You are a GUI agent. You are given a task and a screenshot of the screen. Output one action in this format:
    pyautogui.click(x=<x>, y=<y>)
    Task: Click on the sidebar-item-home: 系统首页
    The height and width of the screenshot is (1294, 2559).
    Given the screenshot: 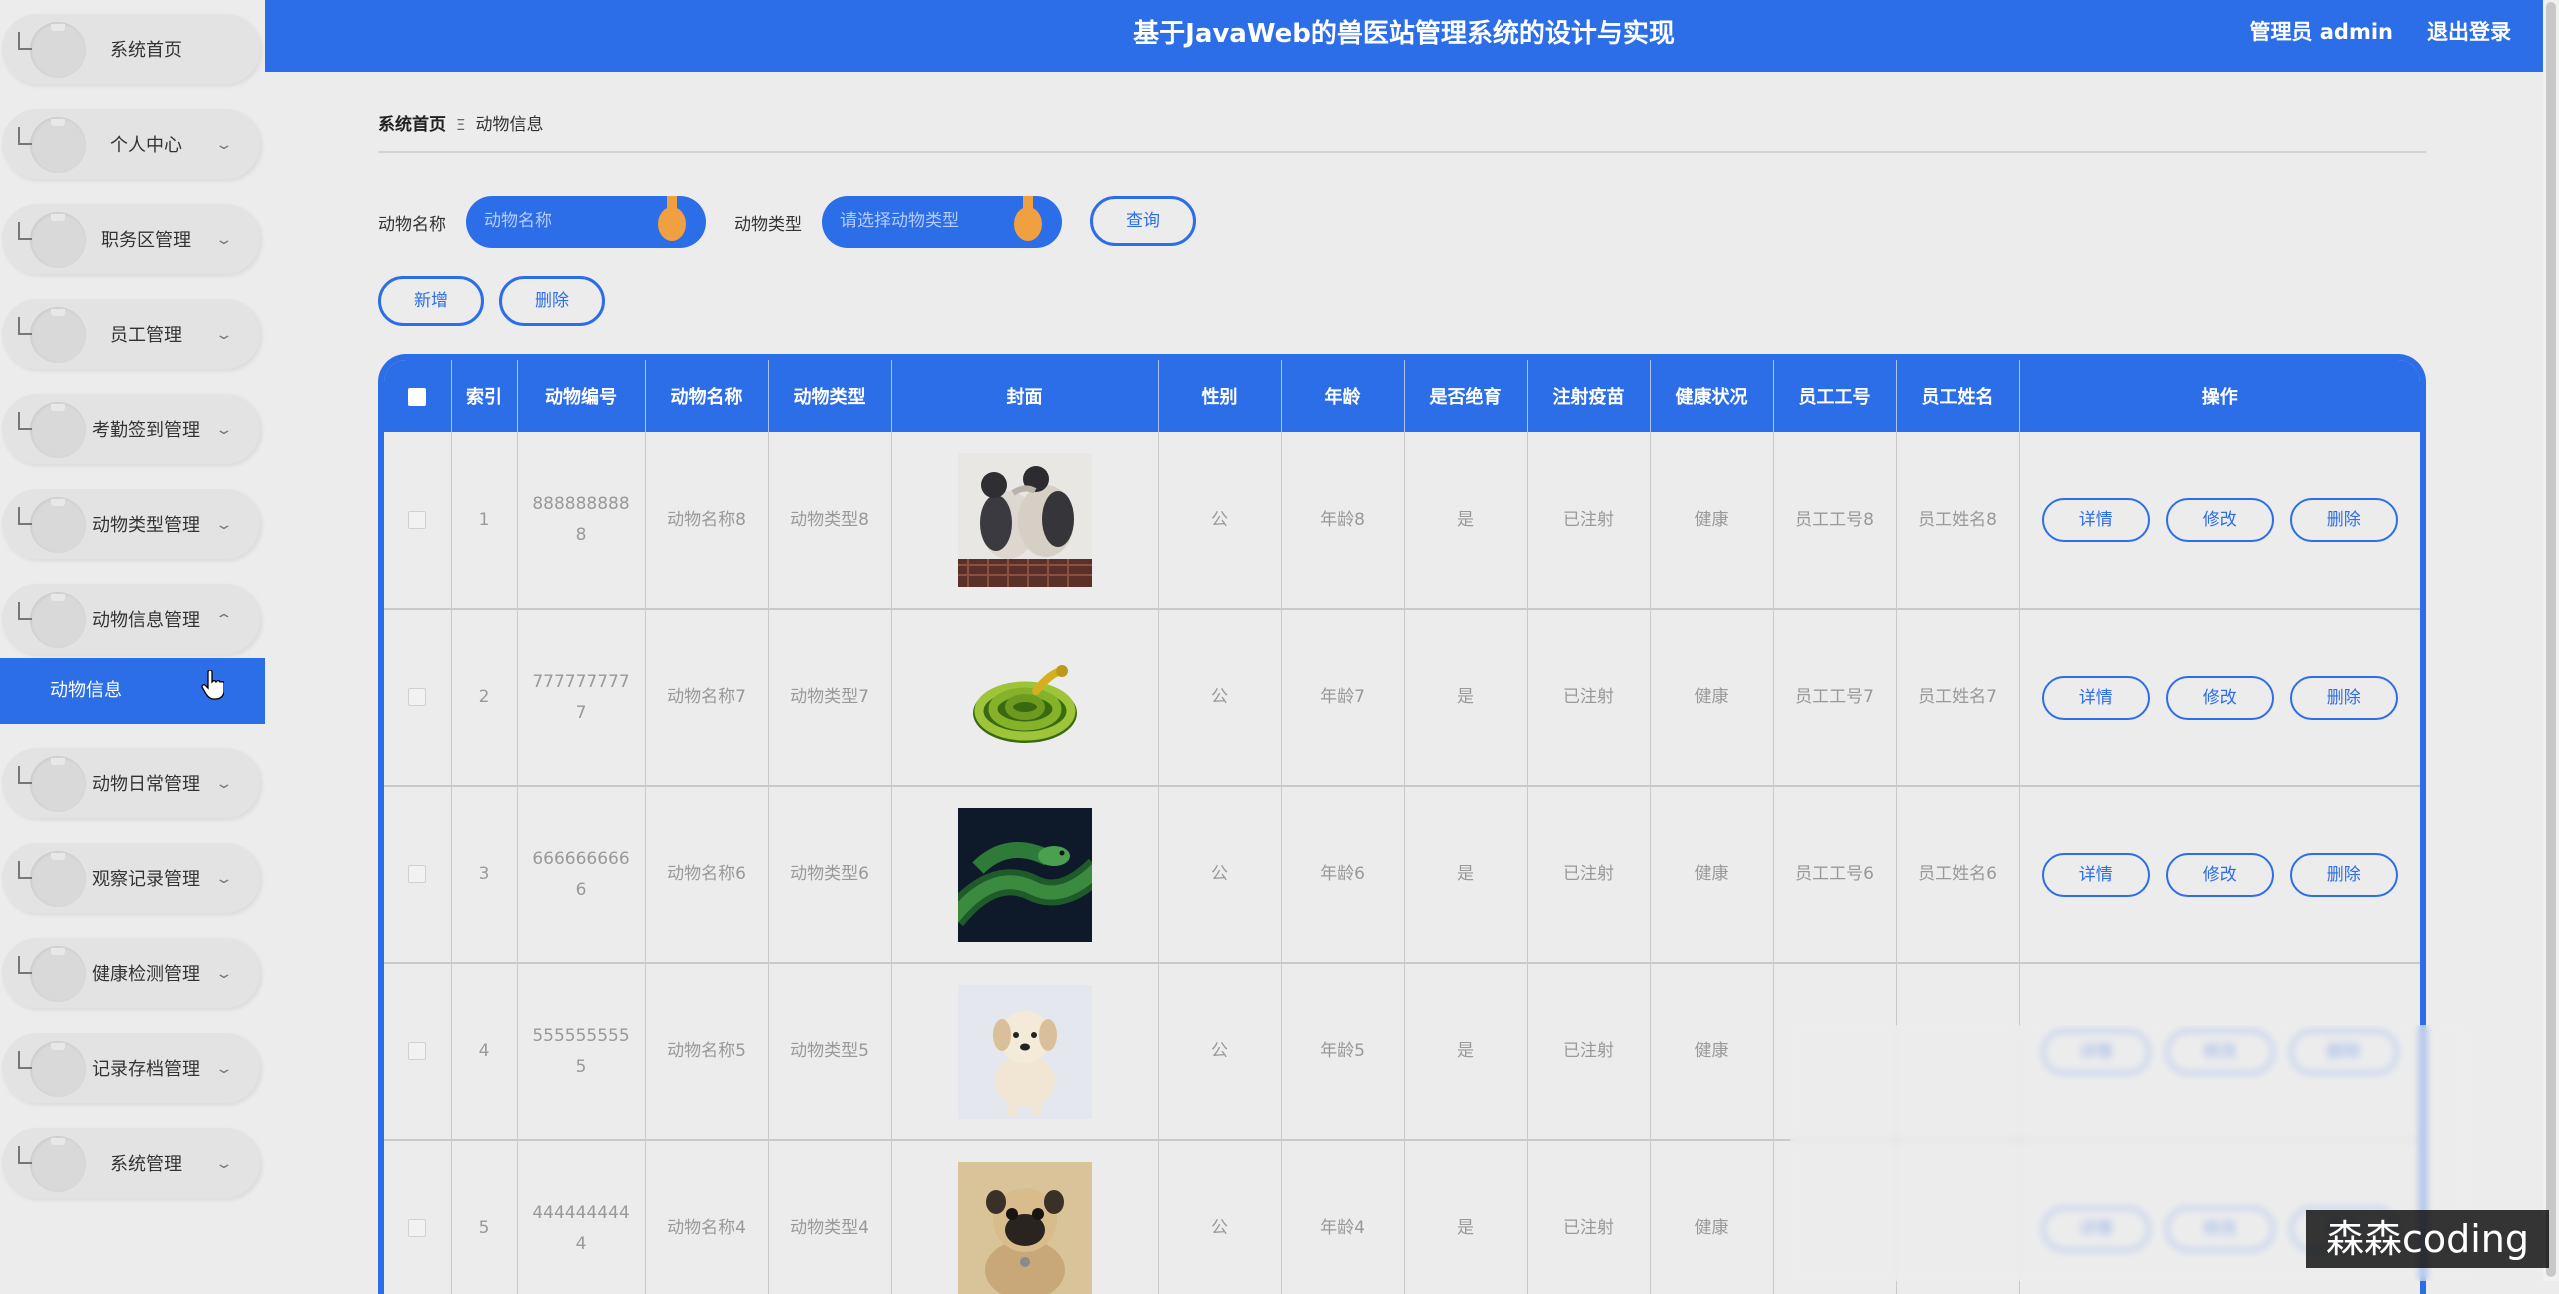 What is the action you would take?
    pyautogui.click(x=131, y=49)
    